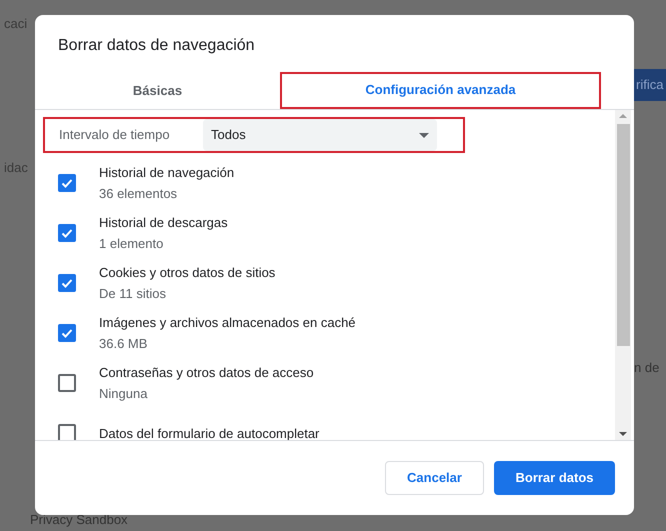  I want to click on scrollbar-thumb, so click(623, 235).